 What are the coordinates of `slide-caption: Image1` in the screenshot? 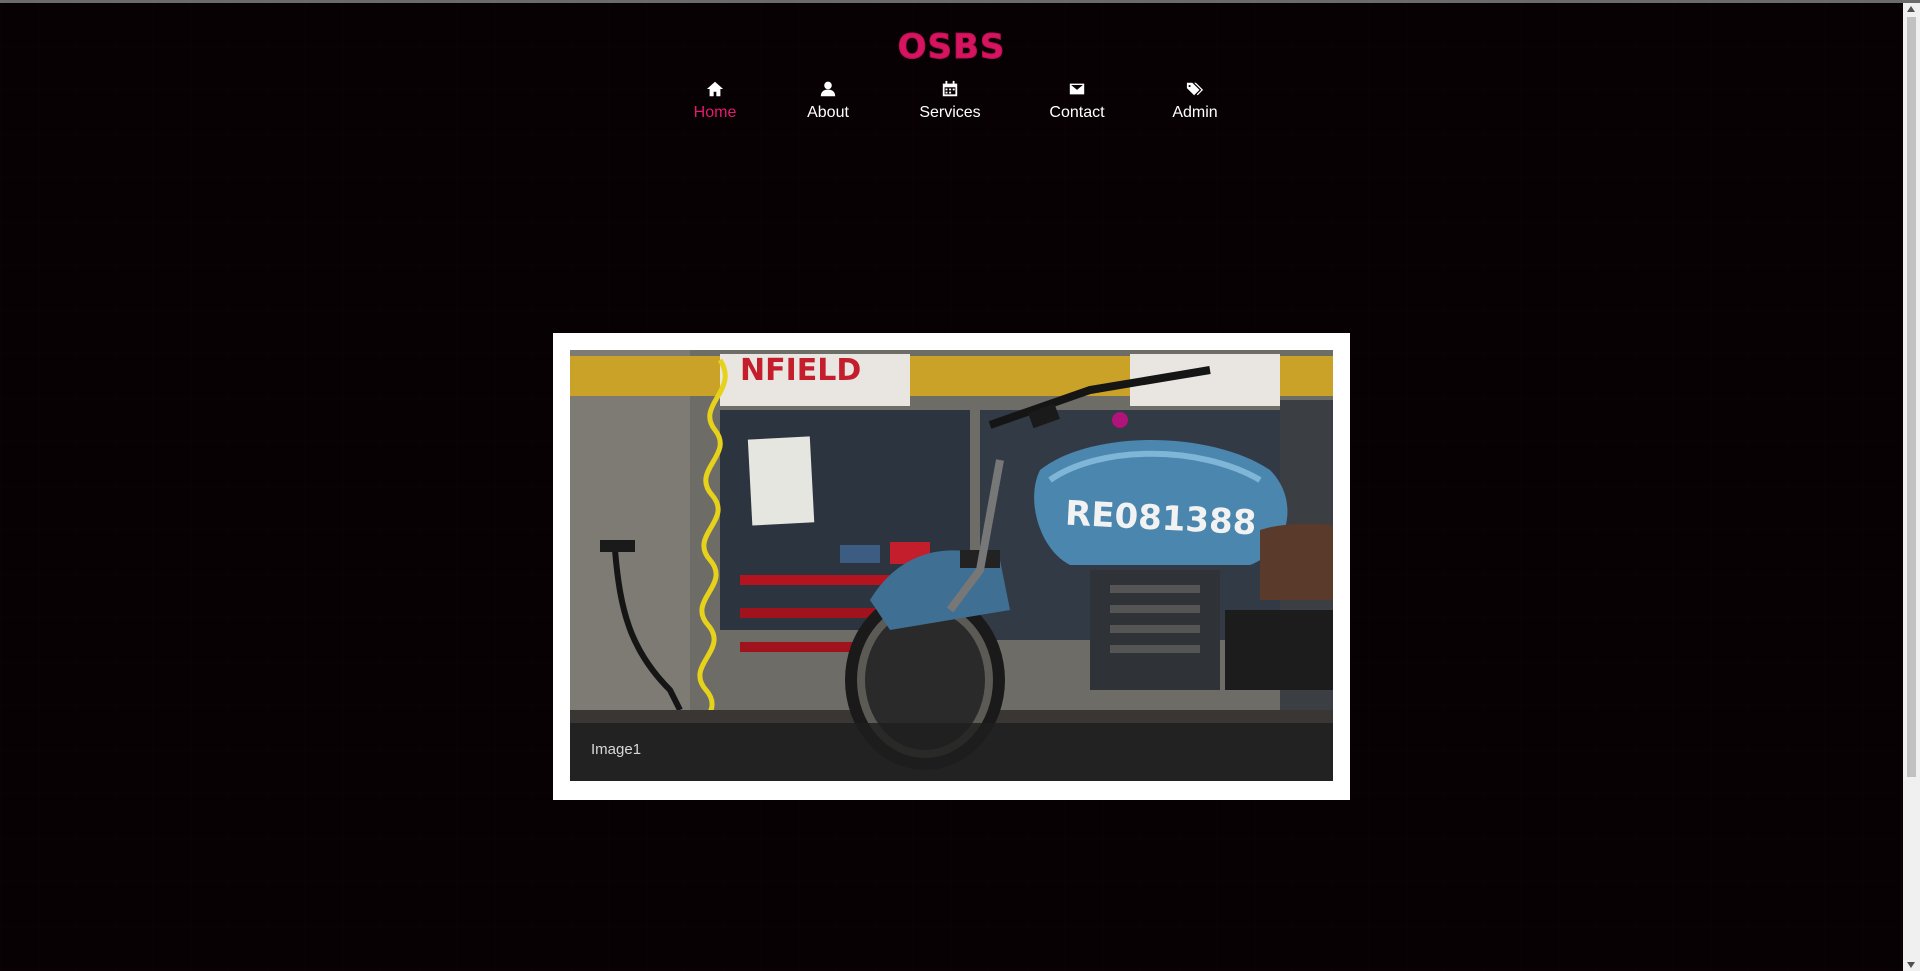 It's located at (616, 749).